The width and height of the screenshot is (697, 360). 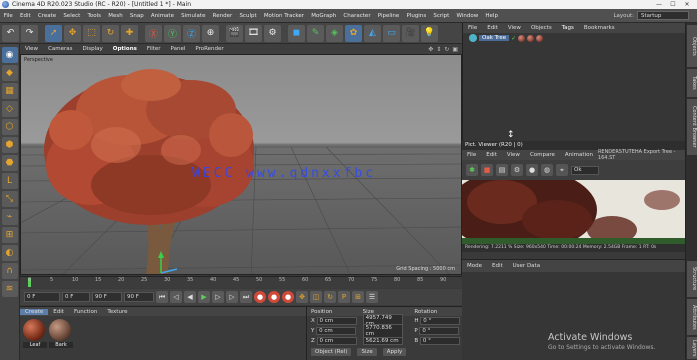 I want to click on current-frame-field: 0 F, so click(x=76, y=297).